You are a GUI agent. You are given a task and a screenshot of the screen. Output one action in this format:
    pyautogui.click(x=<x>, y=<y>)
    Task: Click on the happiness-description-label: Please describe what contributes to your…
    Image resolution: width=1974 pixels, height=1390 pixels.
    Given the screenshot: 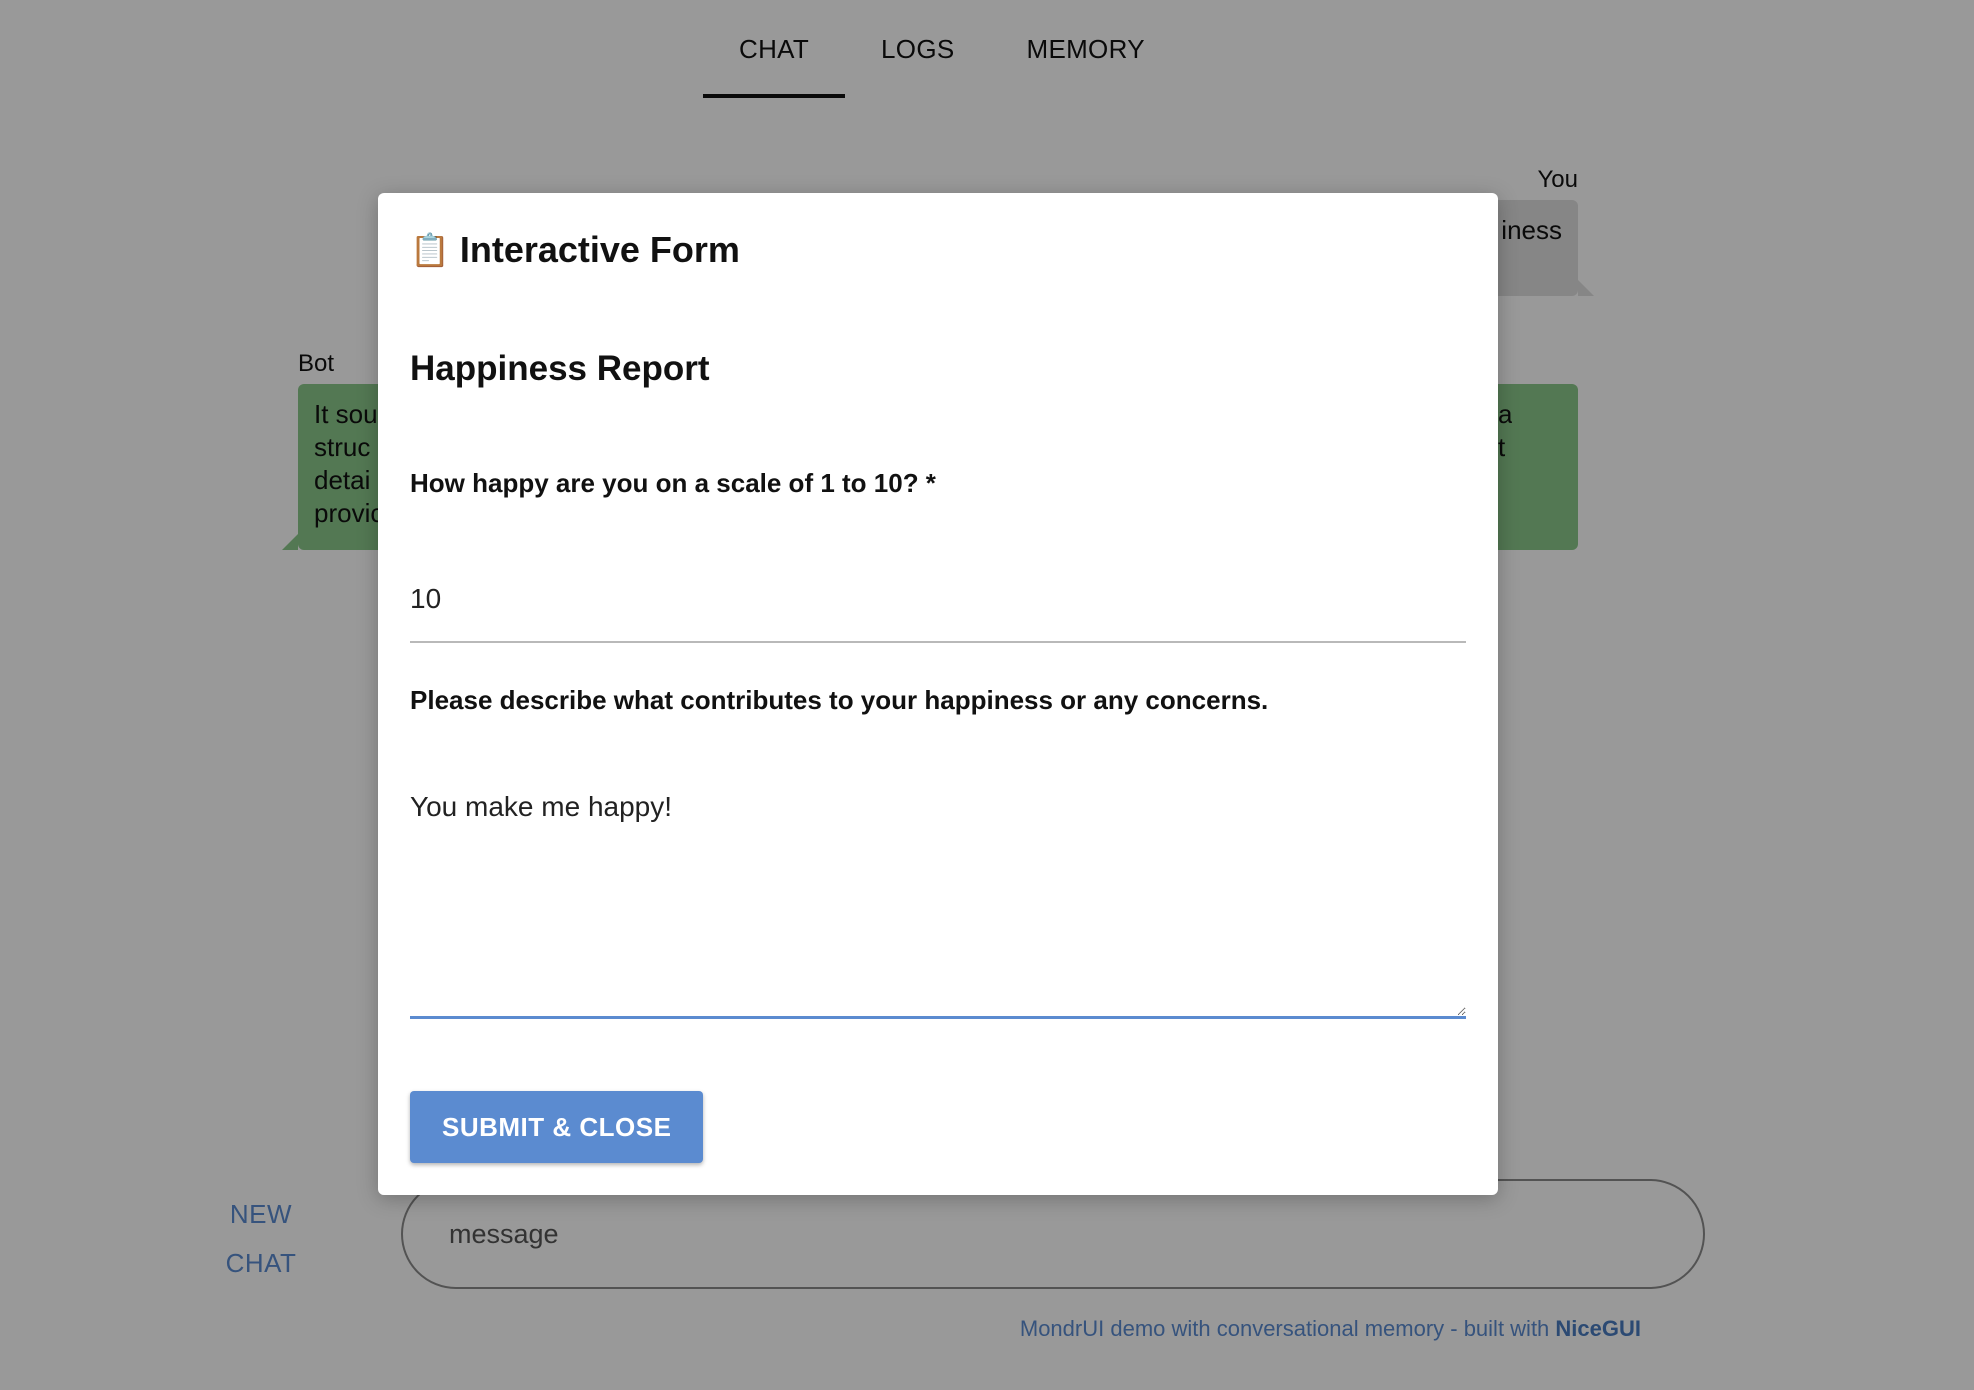 What is the action you would take?
    pyautogui.click(x=839, y=700)
    